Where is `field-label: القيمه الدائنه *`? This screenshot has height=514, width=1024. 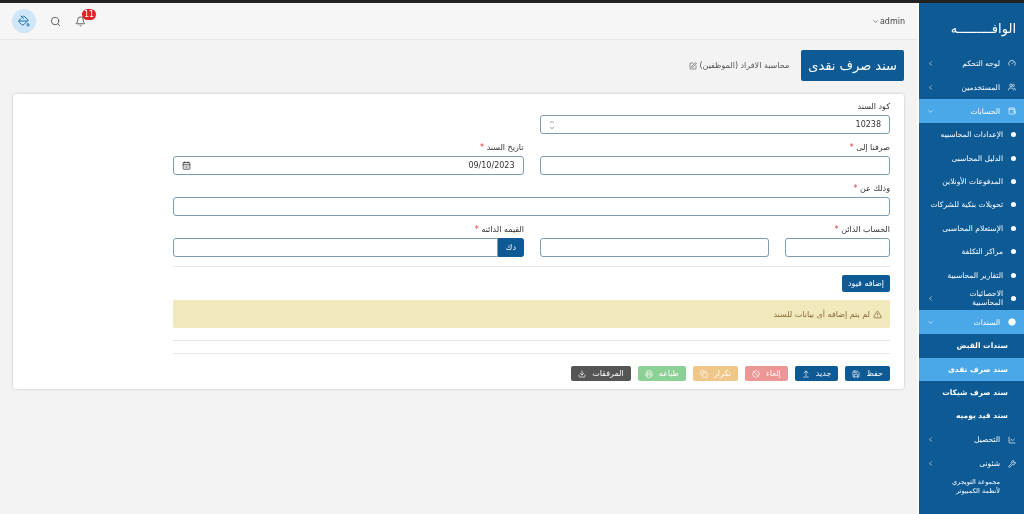 field-label: القيمه الدائنه * is located at coordinates (498, 230).